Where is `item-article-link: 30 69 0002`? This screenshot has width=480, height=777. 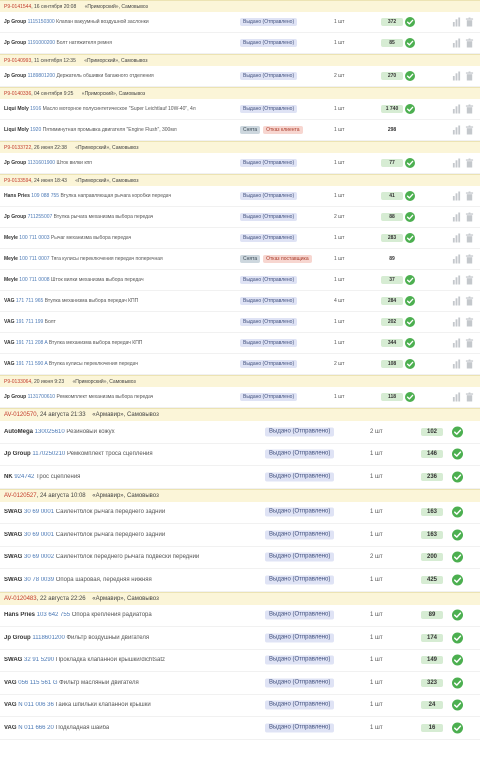
item-article-link: 30 69 0002 is located at coordinates (39, 557).